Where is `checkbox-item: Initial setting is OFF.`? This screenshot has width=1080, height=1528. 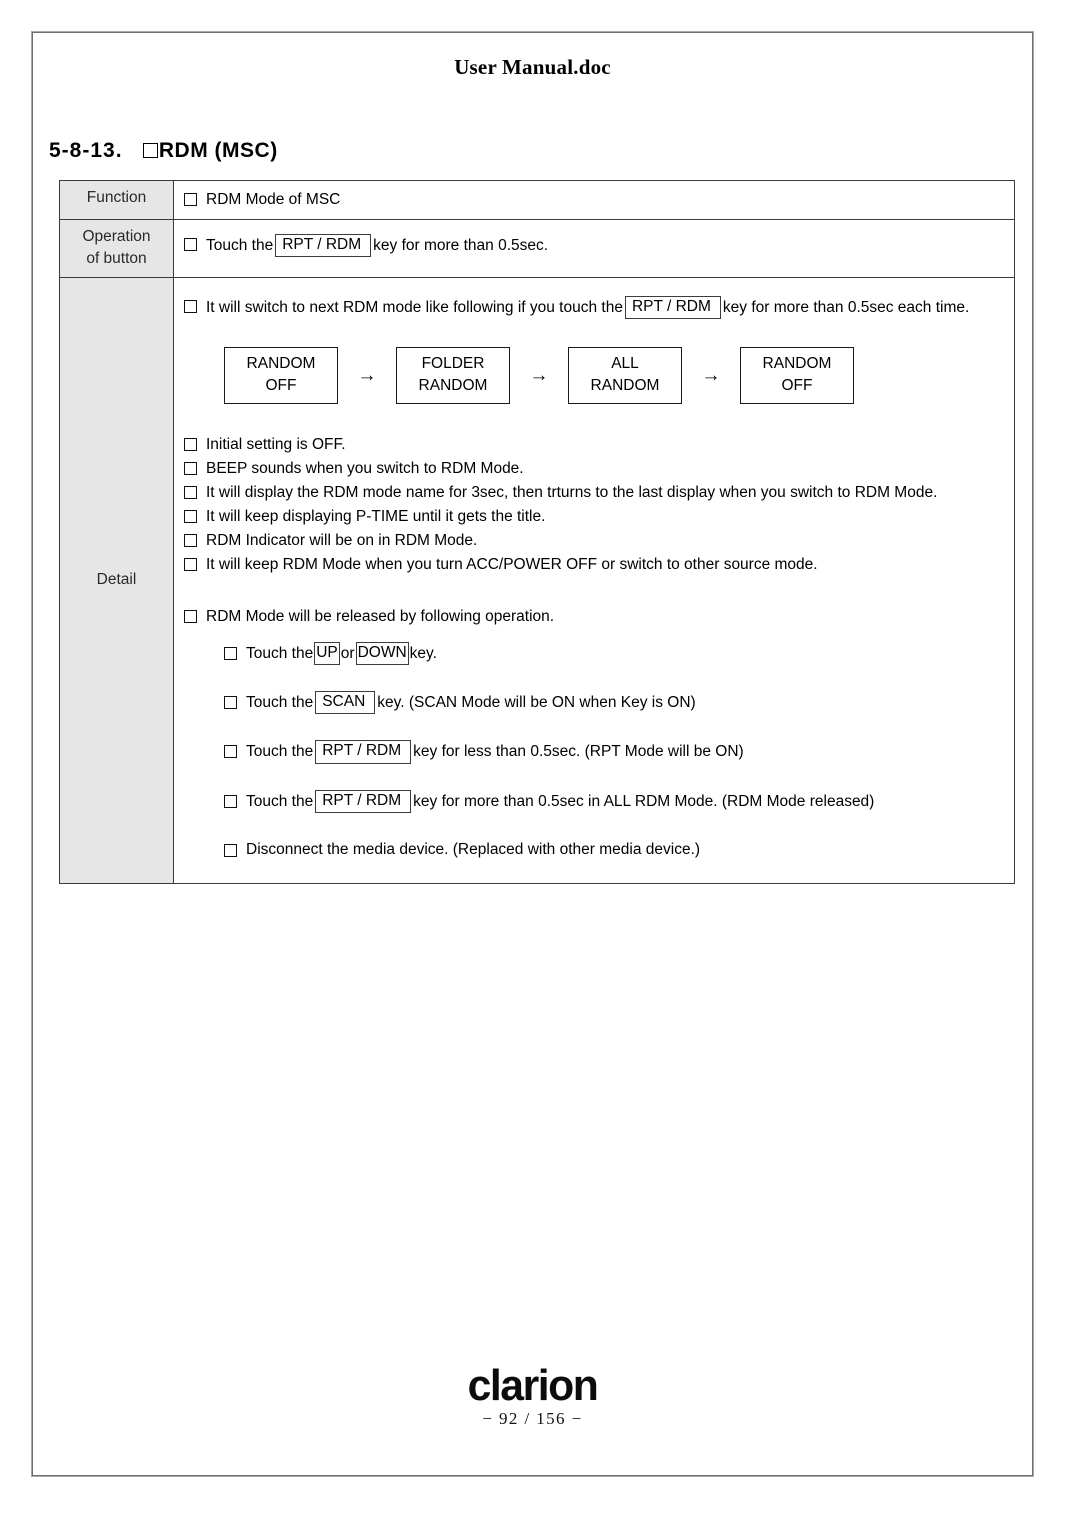 checkbox-item: Initial setting is OFF. is located at coordinates (595, 445).